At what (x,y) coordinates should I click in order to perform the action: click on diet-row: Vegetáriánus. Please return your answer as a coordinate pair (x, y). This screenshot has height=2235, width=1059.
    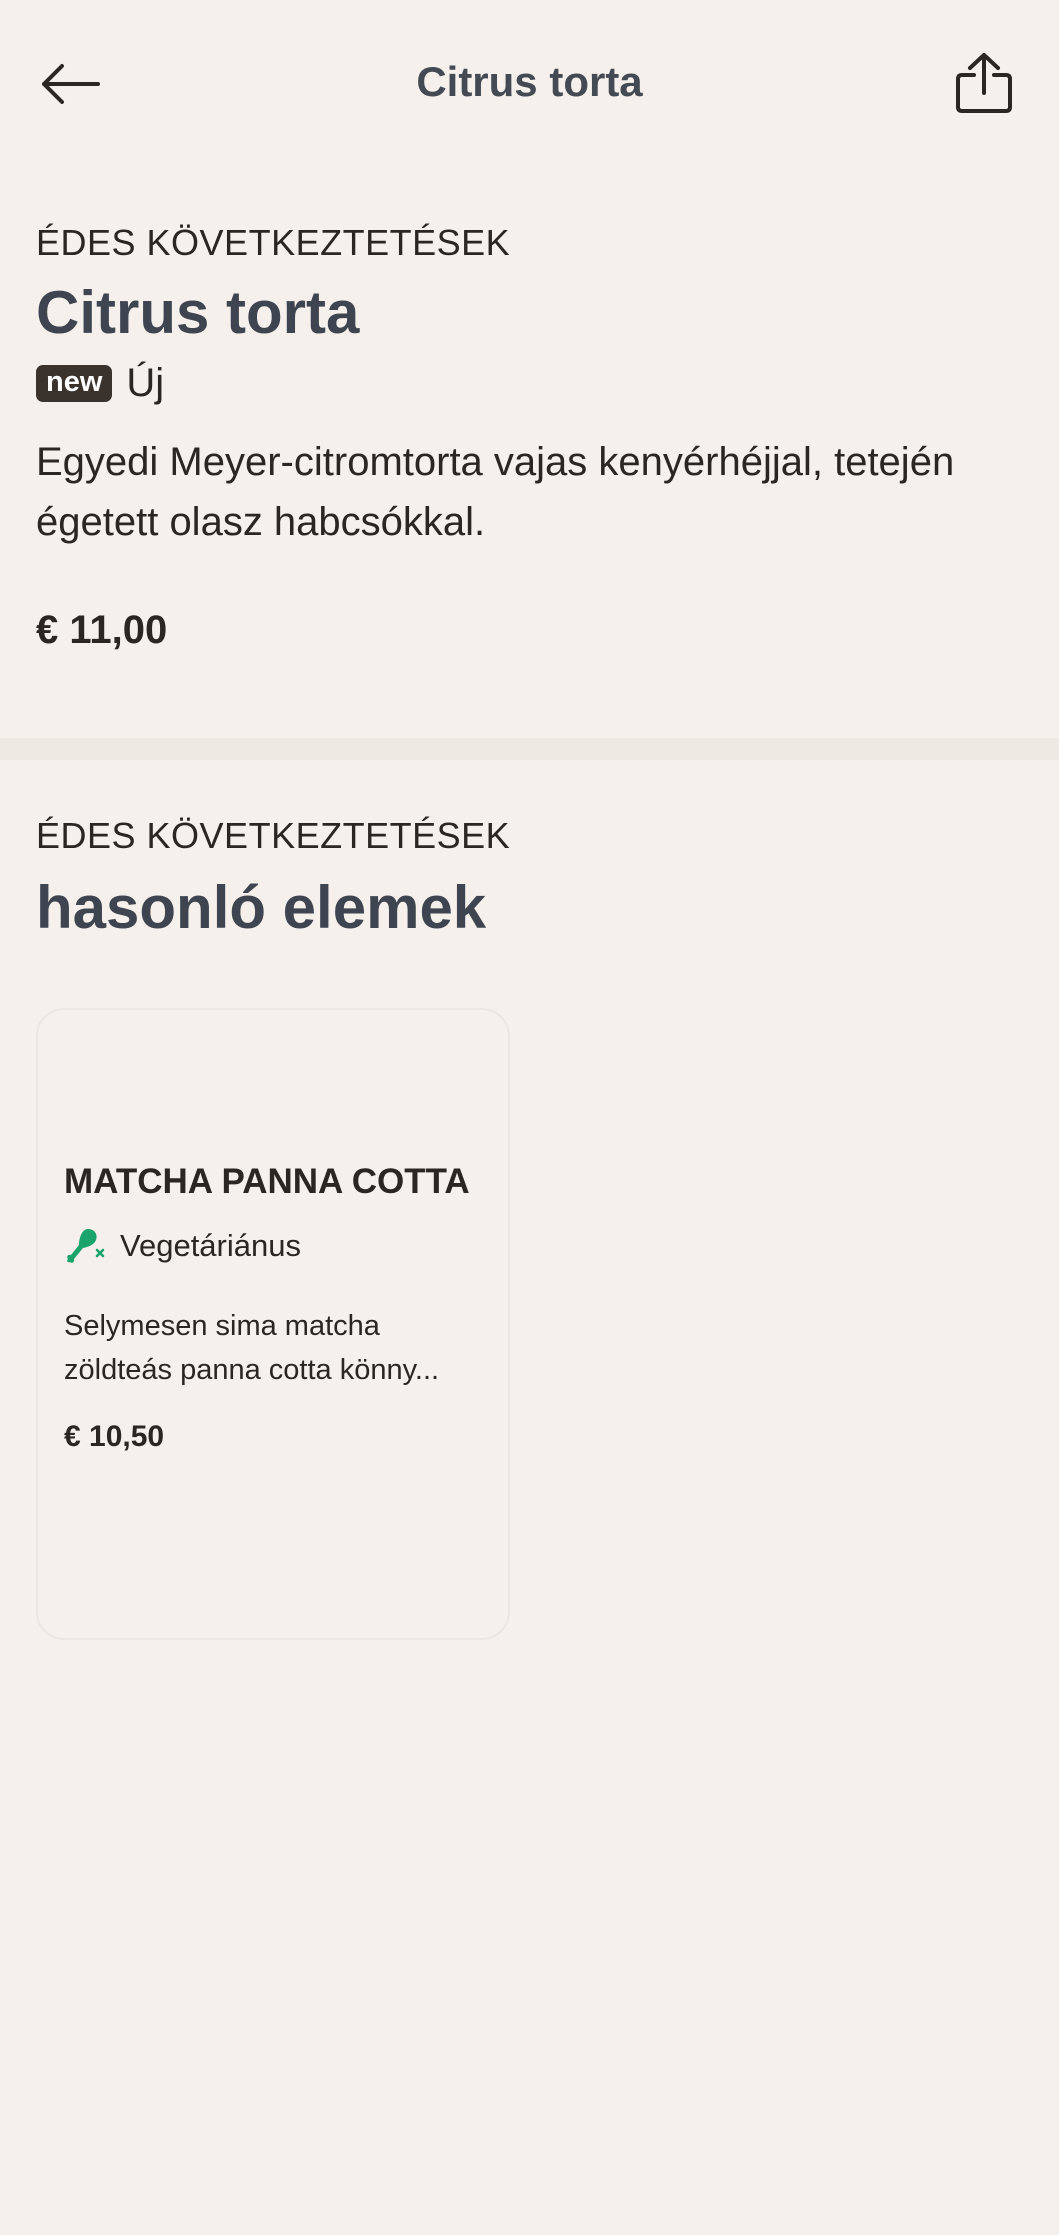
    Looking at the image, I should click on (274, 1246).